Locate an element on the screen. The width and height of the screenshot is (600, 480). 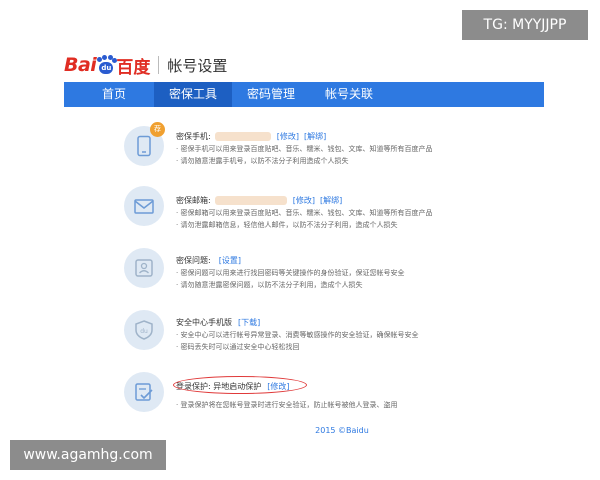
logo-cn-text: 百度 is located at coordinates (133, 67).